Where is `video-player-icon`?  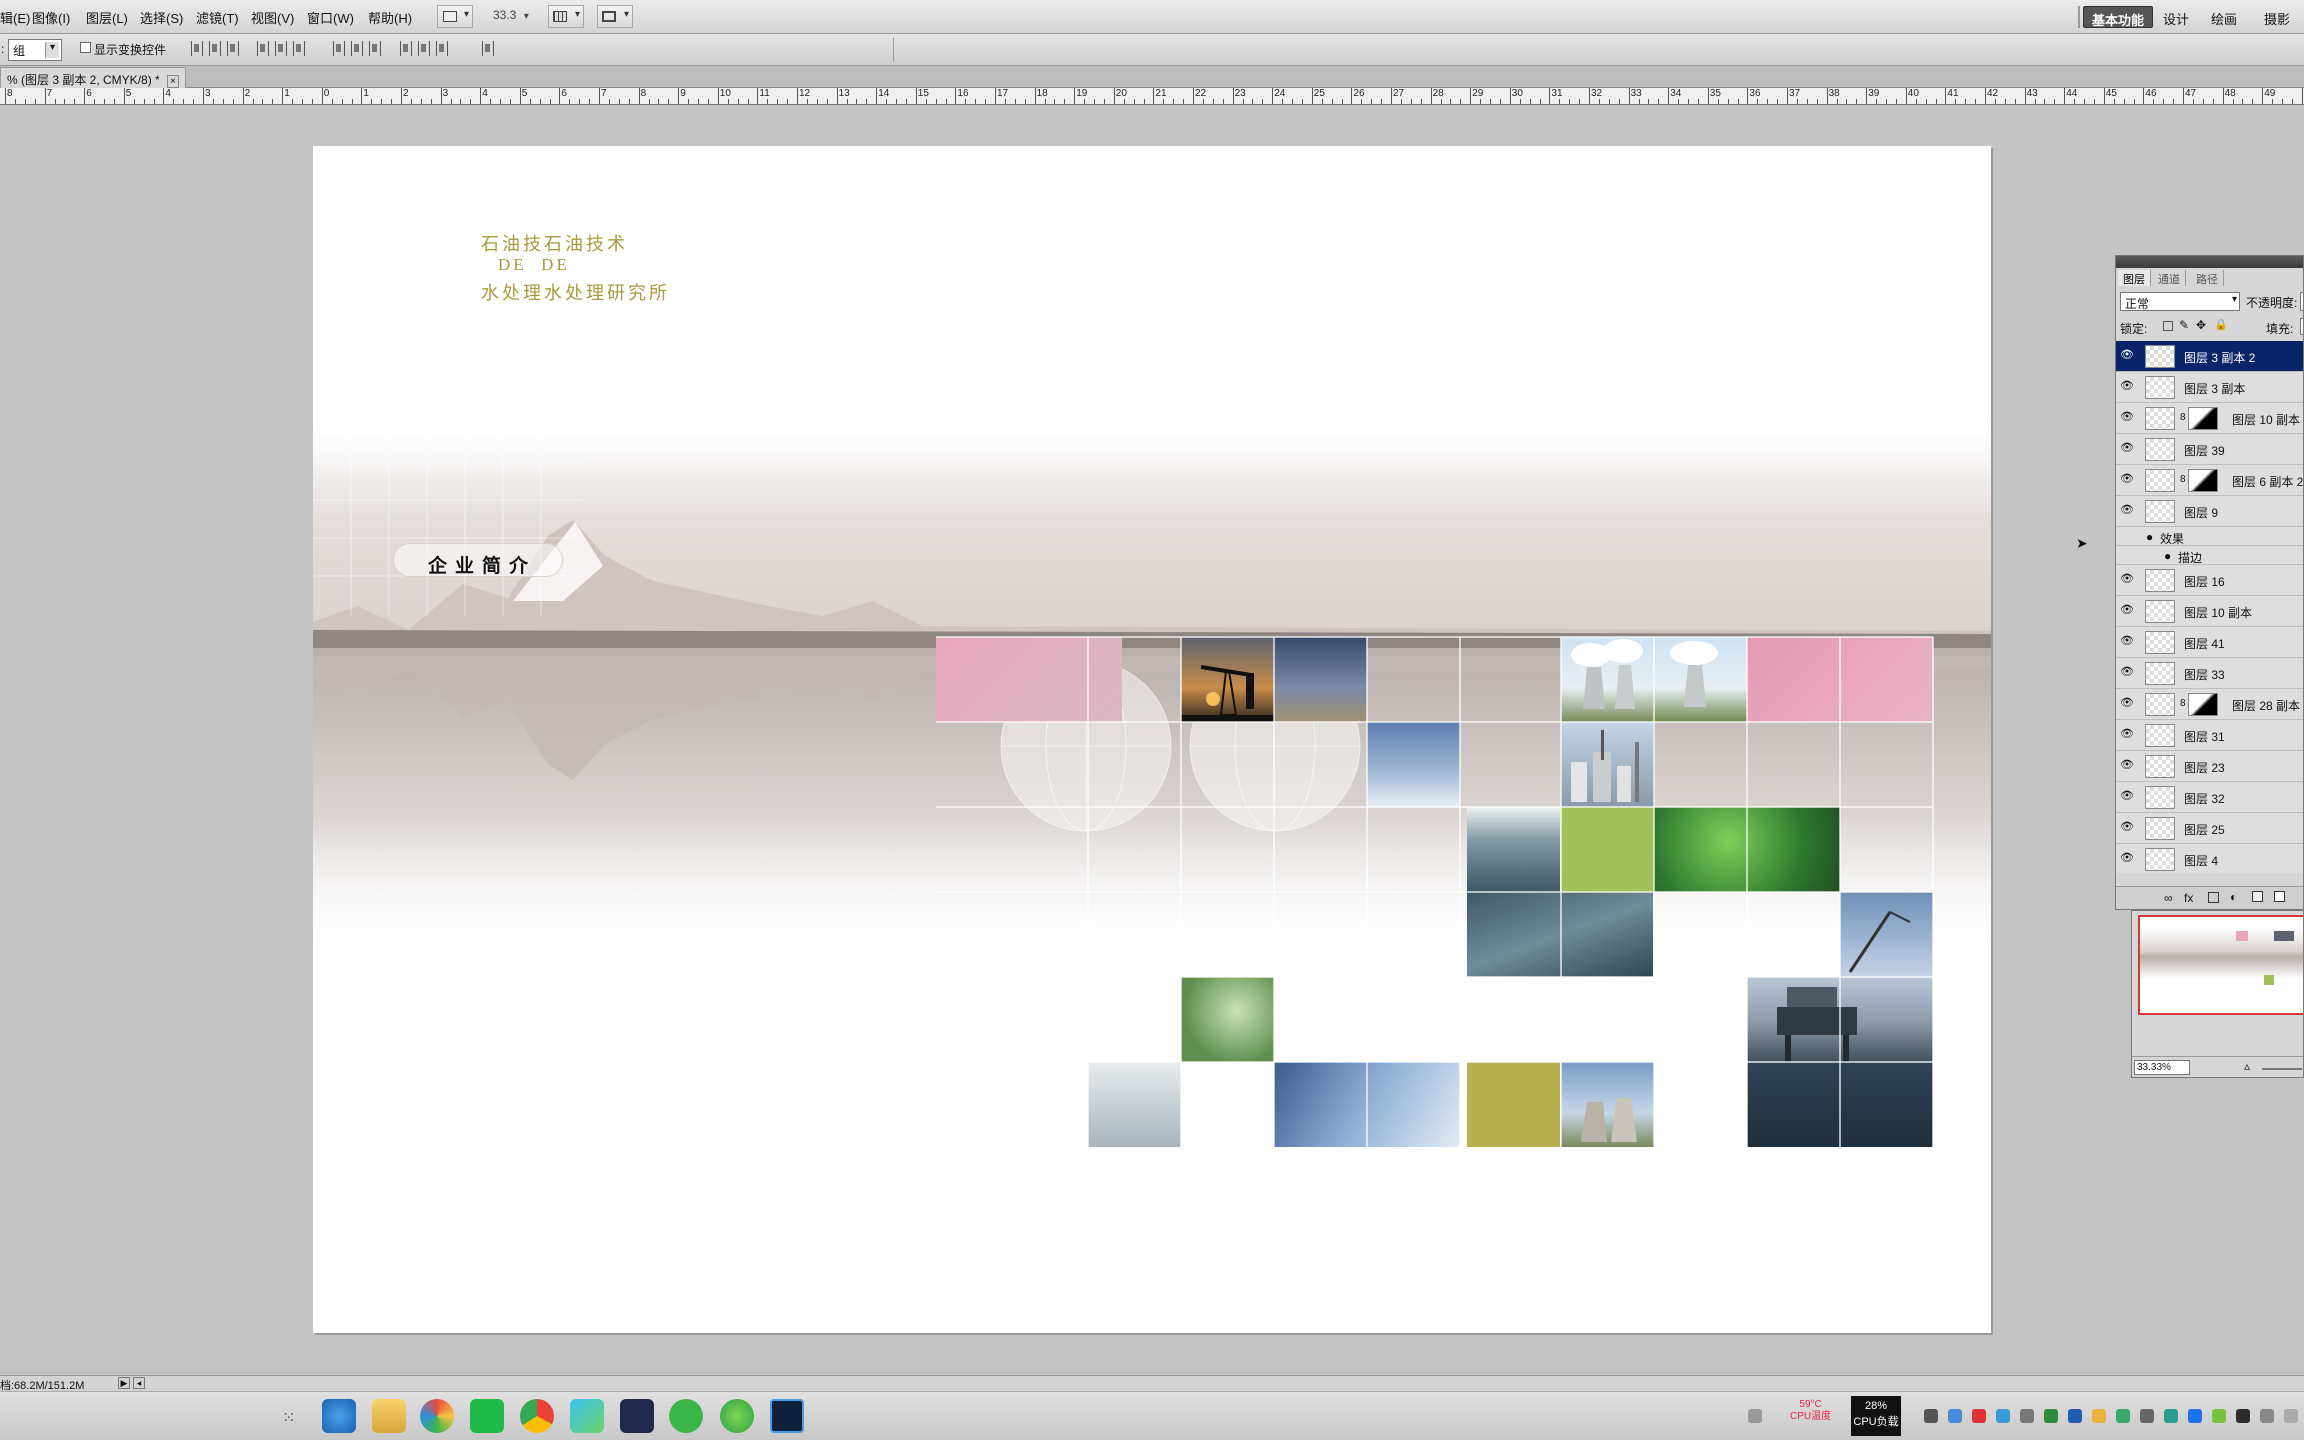 video-player-icon is located at coordinates (587, 1416).